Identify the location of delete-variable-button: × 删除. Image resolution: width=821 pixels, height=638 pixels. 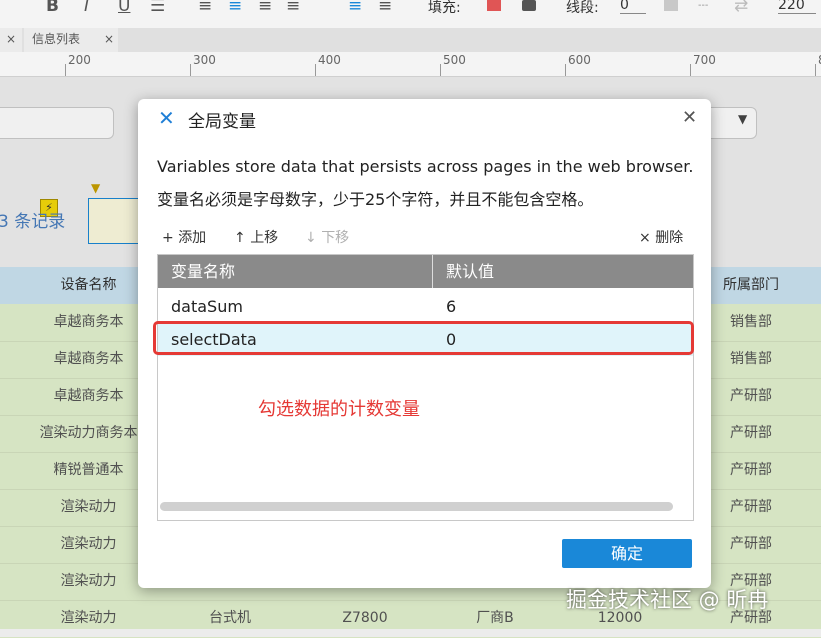
(661, 237).